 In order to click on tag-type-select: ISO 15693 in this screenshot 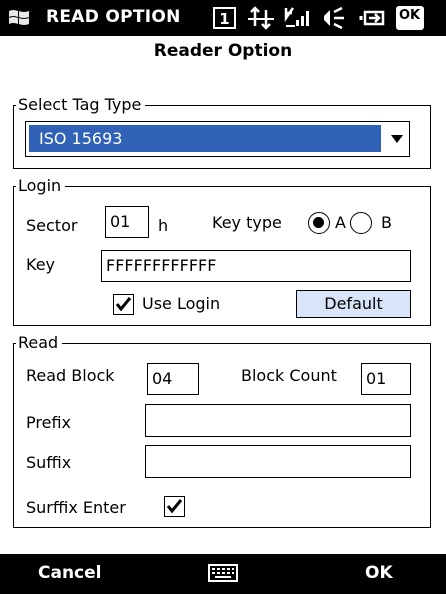, I will do `click(217, 139)`.